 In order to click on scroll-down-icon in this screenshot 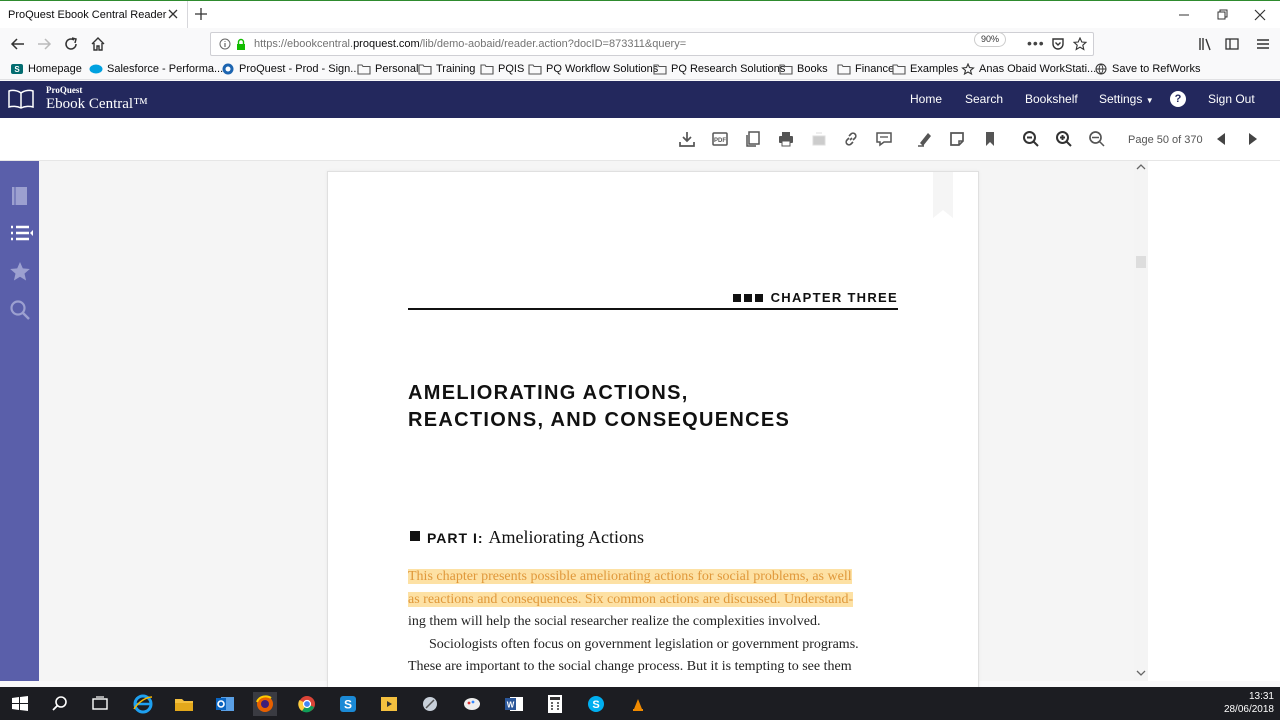, I will do `click(1141, 673)`.